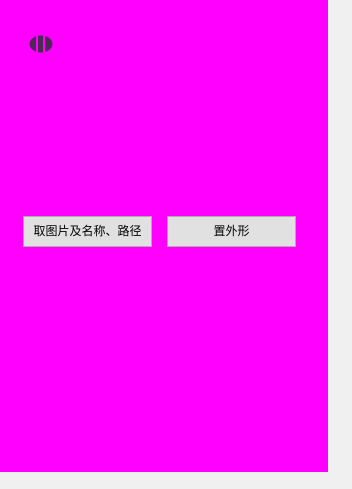 This screenshot has width=352, height=489. What do you see at coordinates (87, 231) in the screenshot?
I see `get-image-name-path-button: 取图片及名称、路径` at bounding box center [87, 231].